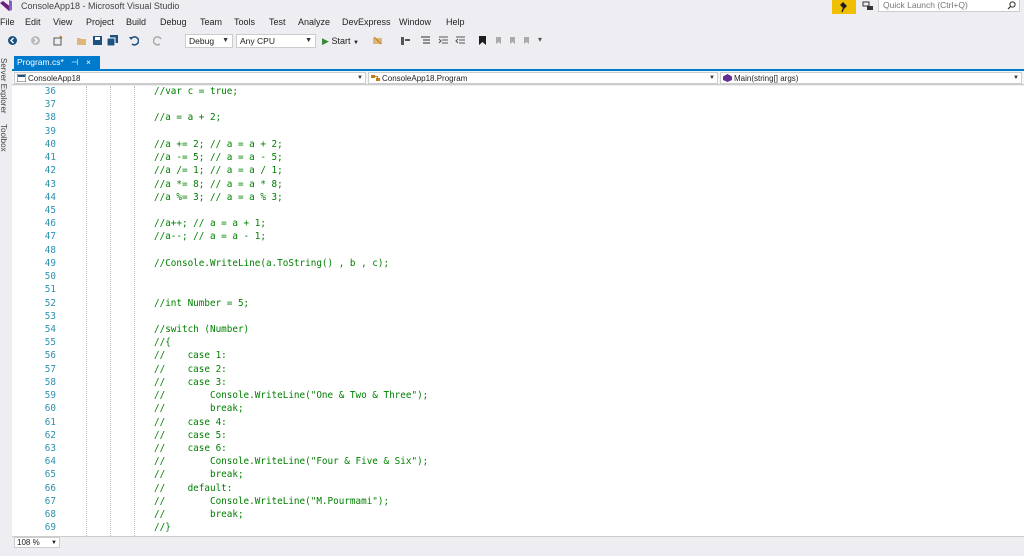 The height and width of the screenshot is (556, 1024). I want to click on code-line: 42 //a /= 1; // a = a / 1;, so click(518, 171).